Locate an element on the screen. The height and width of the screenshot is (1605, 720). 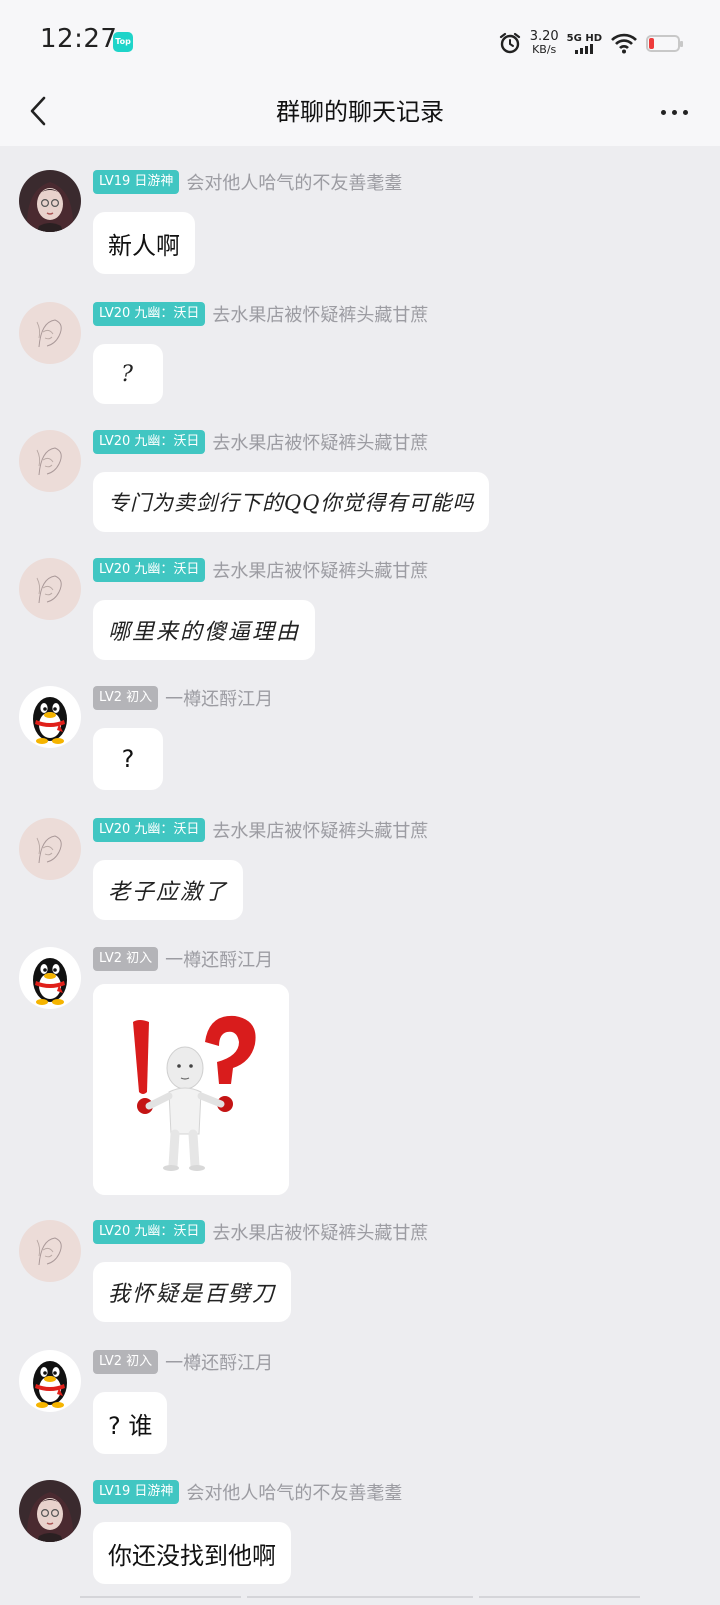
net-speed-unit: KB/s is located at coordinates (544, 49).